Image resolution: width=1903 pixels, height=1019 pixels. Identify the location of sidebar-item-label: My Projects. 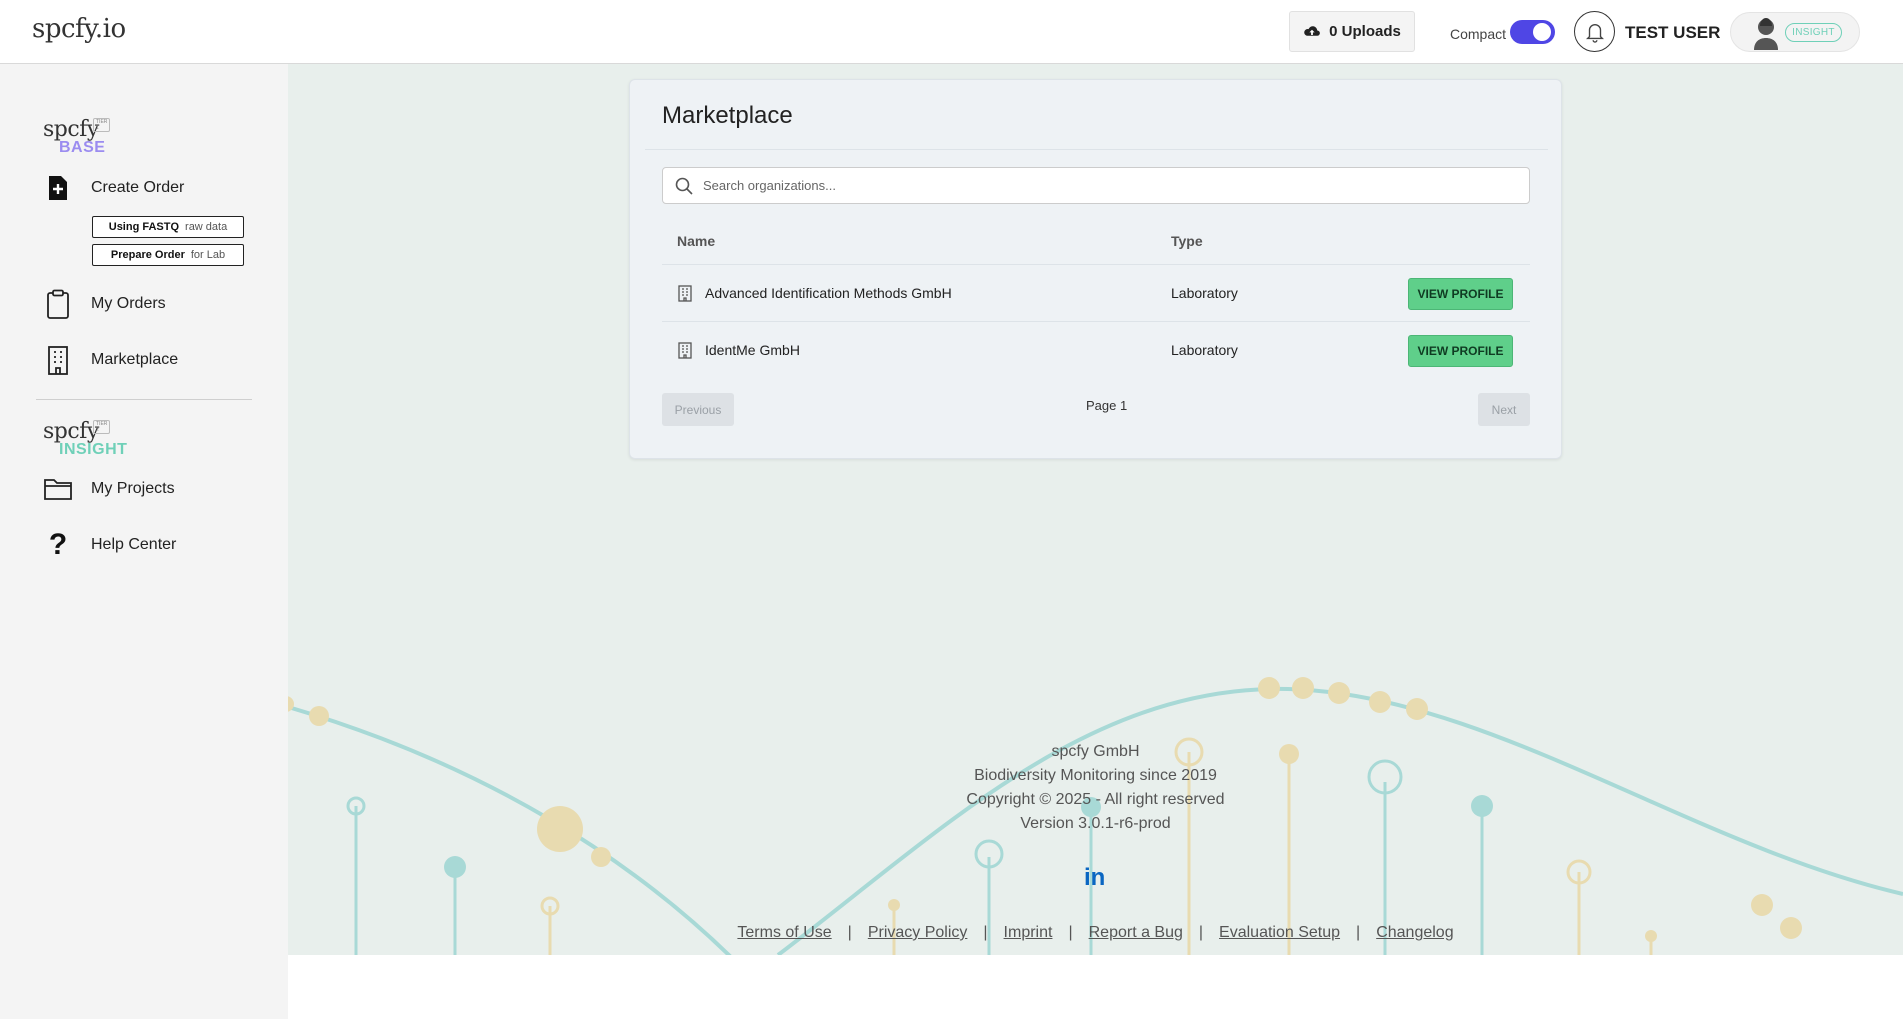
(133, 488).